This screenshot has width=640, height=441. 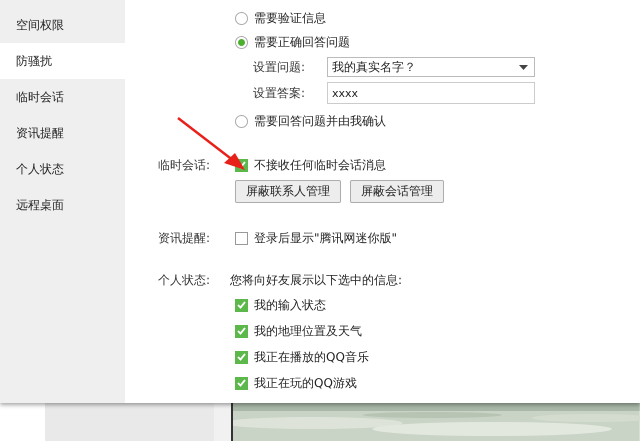 What do you see at coordinates (290, 18) in the screenshot?
I see `radio-label: 需要验证信息` at bounding box center [290, 18].